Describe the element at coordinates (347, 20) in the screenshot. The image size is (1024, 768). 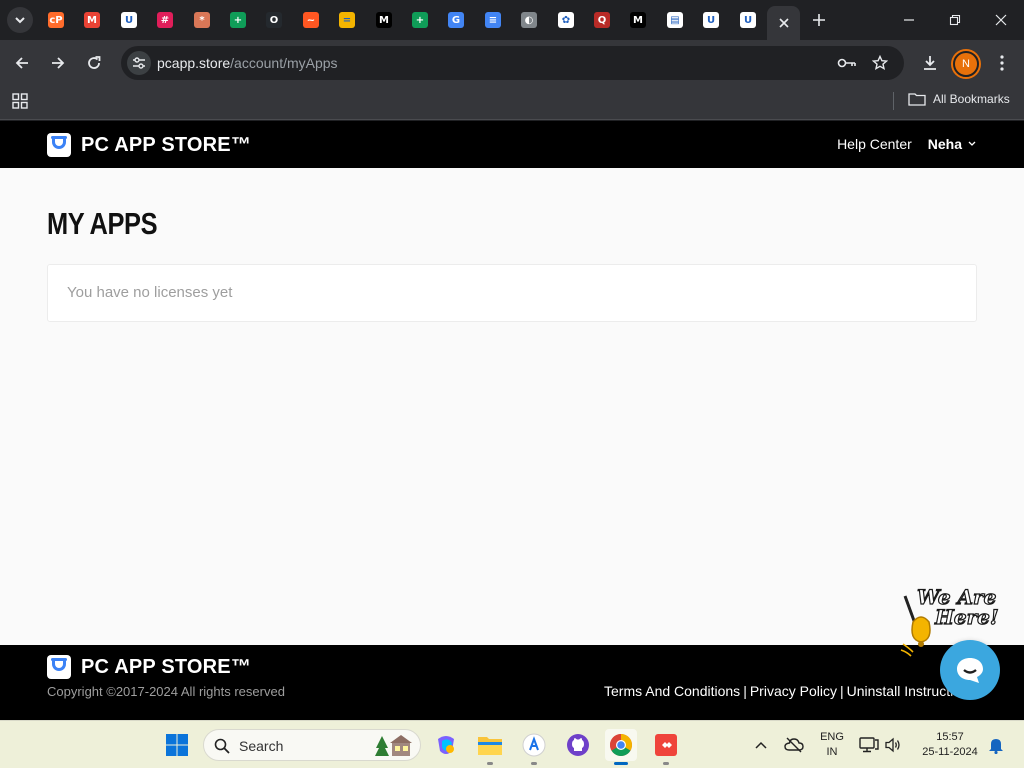
I see `browser-tab: =` at that location.